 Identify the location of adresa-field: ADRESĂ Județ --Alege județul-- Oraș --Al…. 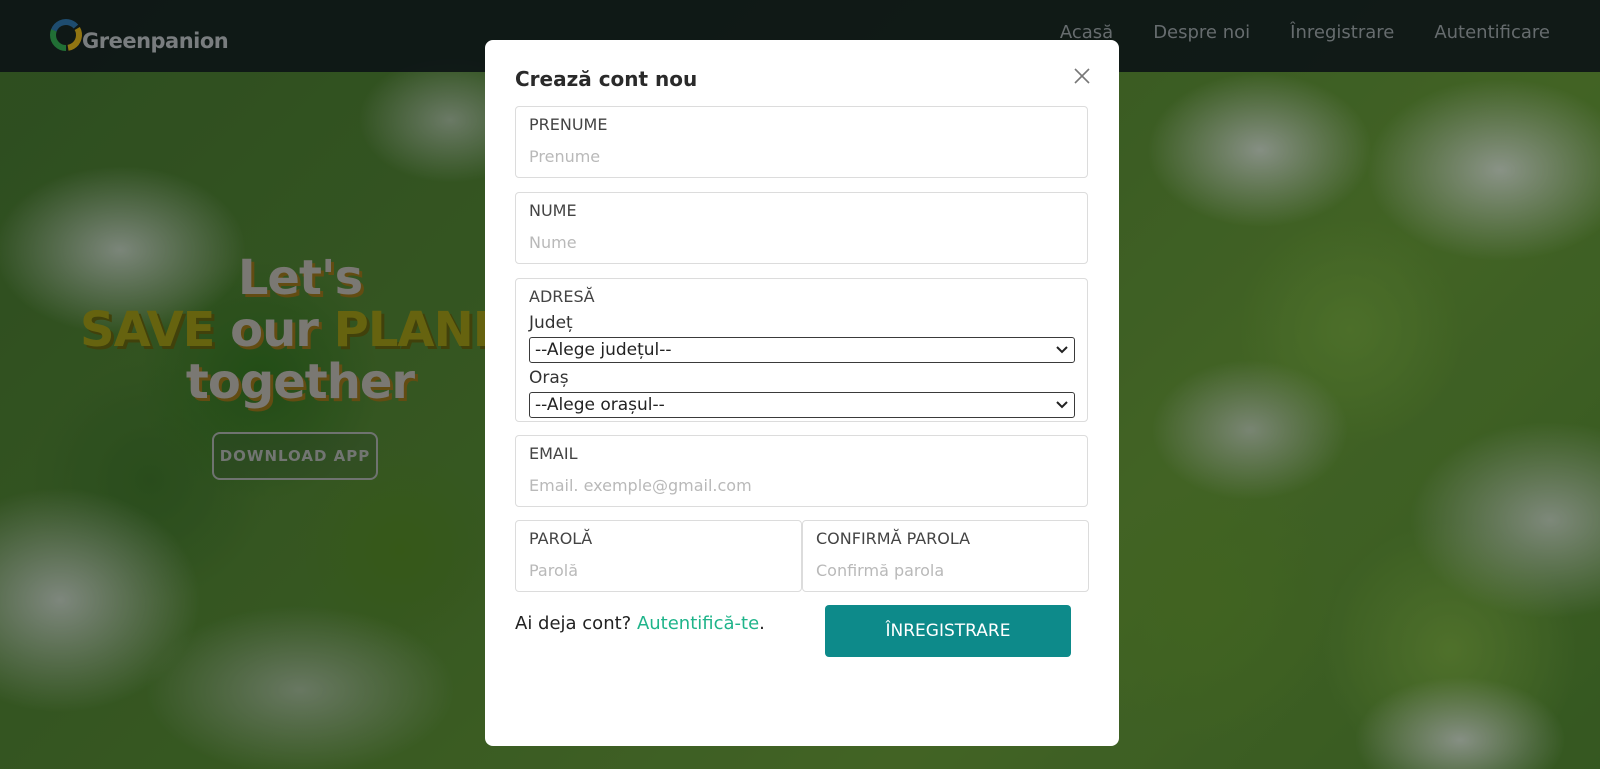
(801, 350).